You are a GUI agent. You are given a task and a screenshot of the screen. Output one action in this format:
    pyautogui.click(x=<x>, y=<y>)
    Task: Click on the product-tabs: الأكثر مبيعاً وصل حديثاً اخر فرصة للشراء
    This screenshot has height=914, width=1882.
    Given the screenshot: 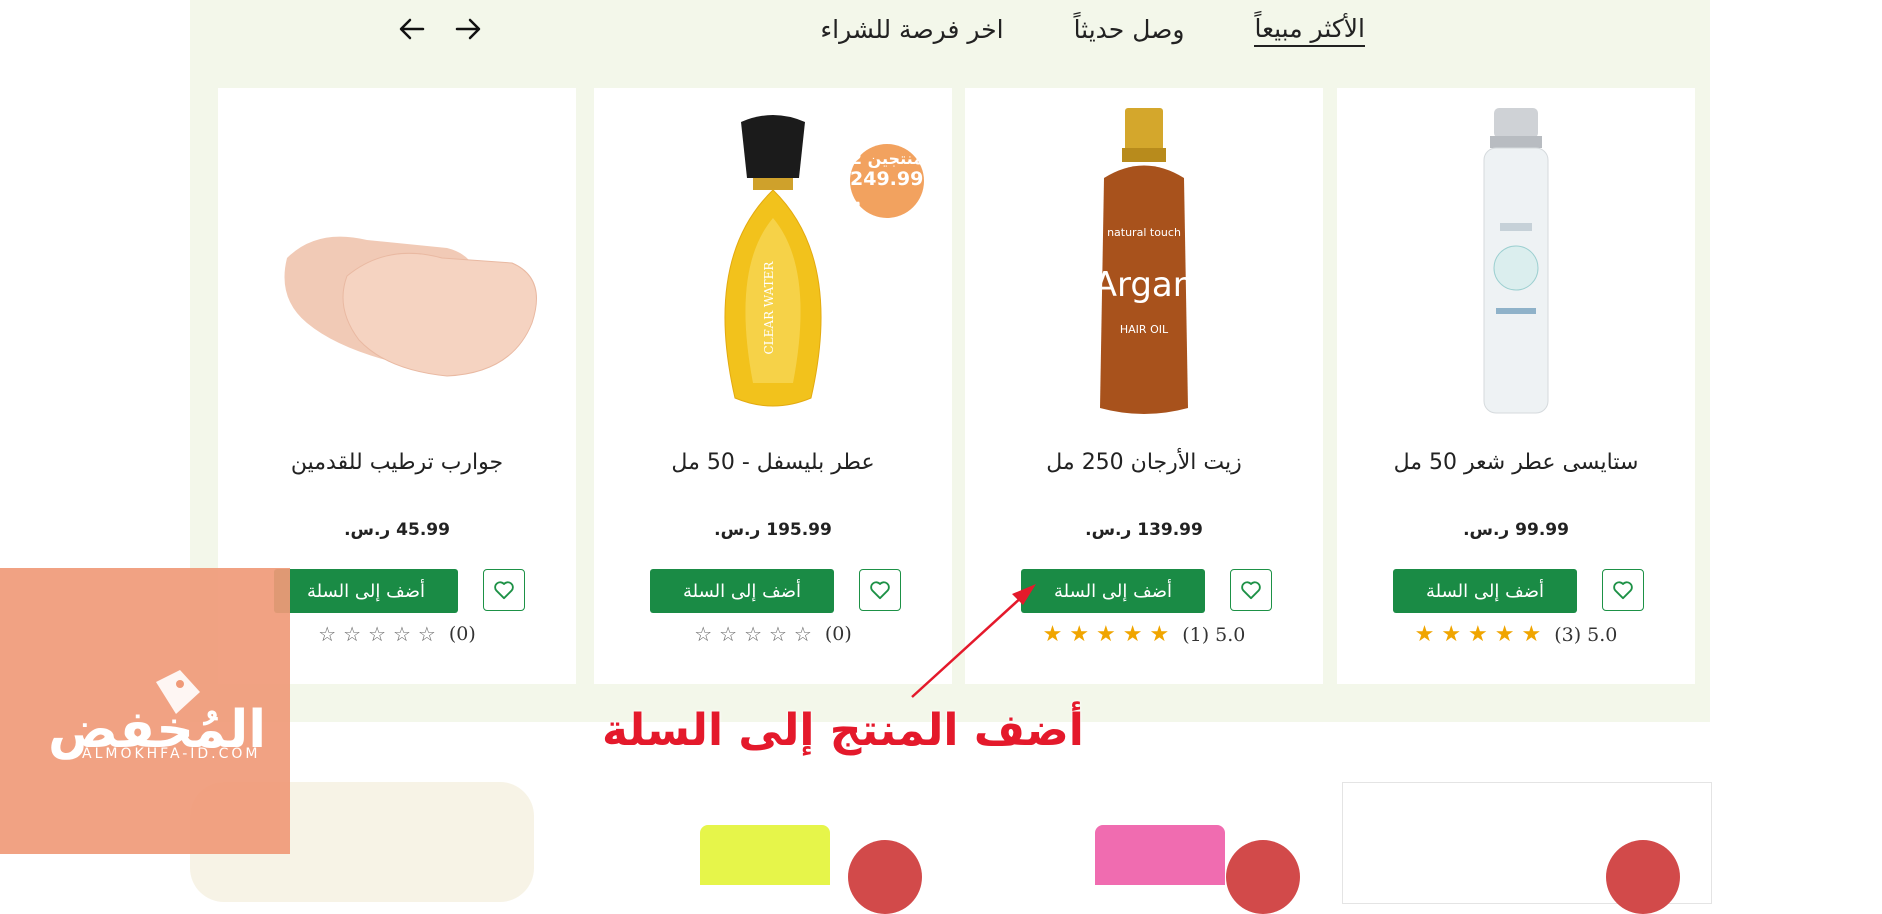 What is the action you would take?
    pyautogui.click(x=1092, y=30)
    